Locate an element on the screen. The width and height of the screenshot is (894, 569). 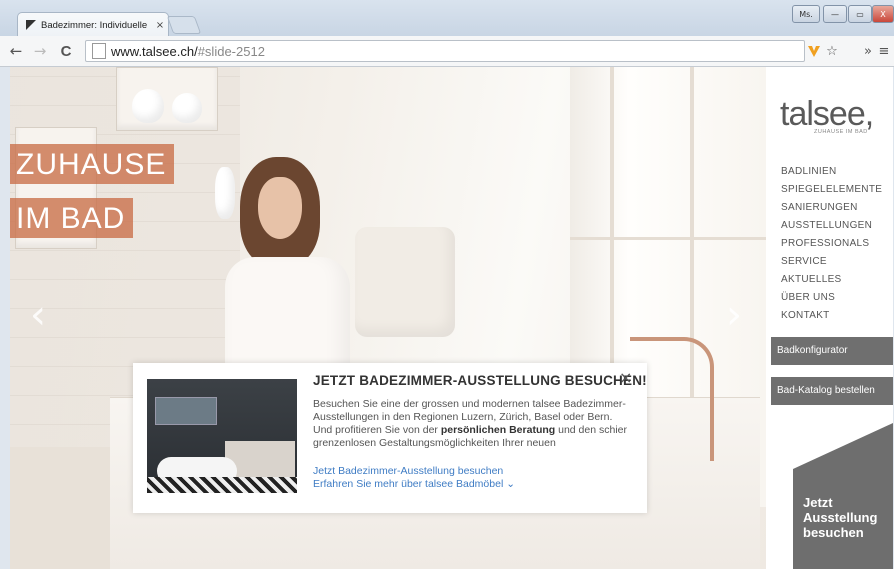
exhibition-promo-button: Jetzt Ausstellung besuchen is located at coordinates (843, 496).